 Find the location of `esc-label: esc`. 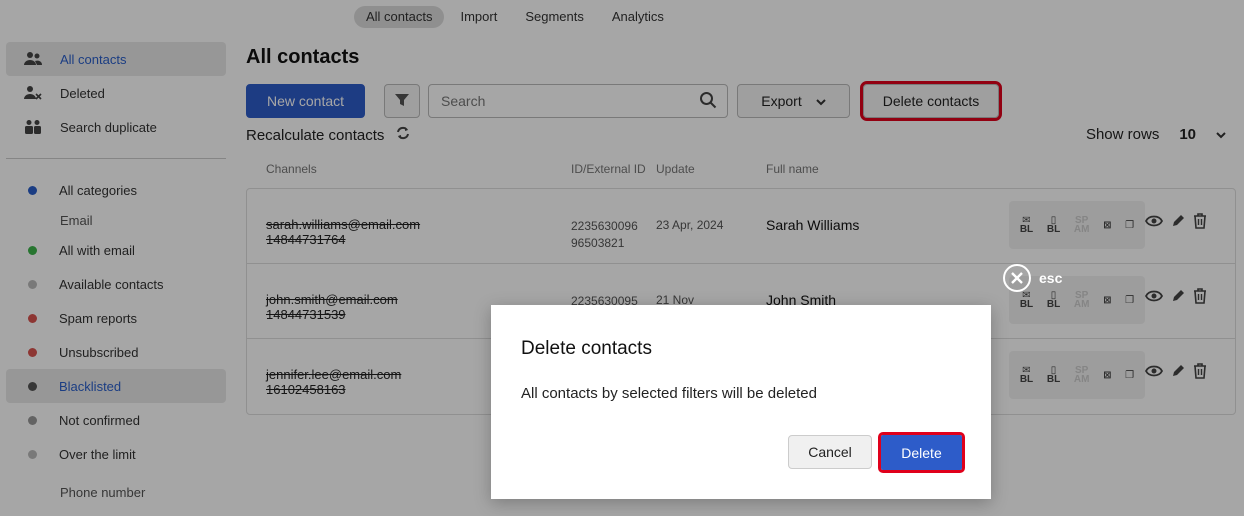

esc-label: esc is located at coordinates (1051, 278).